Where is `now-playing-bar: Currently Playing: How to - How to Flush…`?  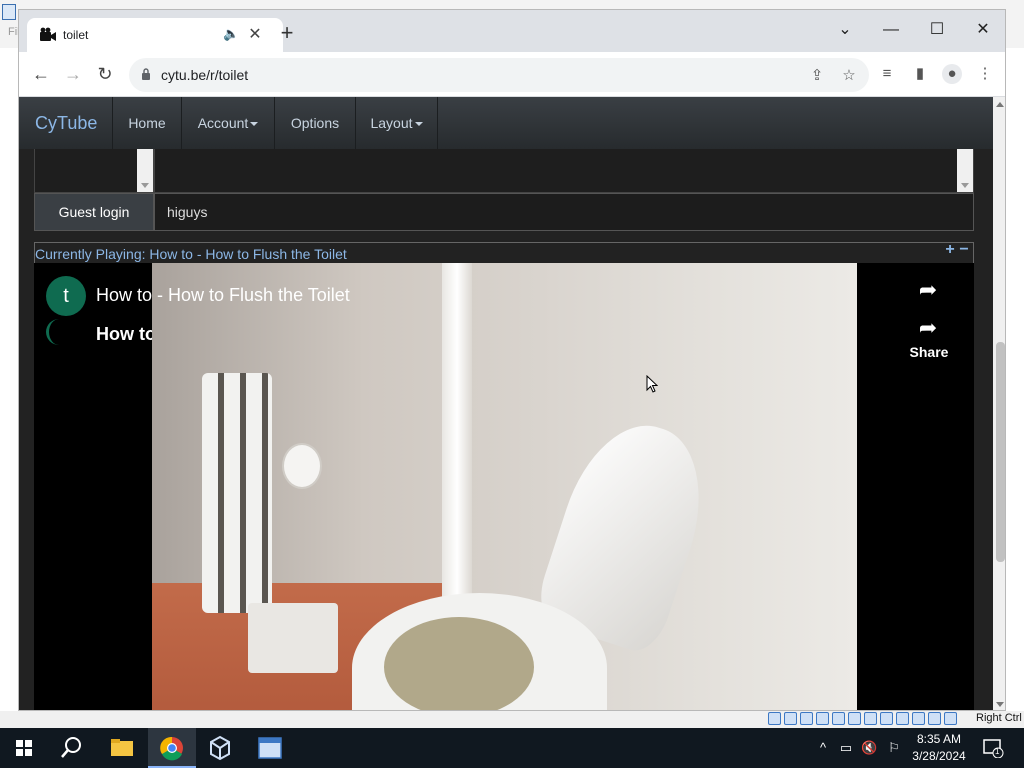 now-playing-bar: Currently Playing: How to - How to Flush… is located at coordinates (504, 253).